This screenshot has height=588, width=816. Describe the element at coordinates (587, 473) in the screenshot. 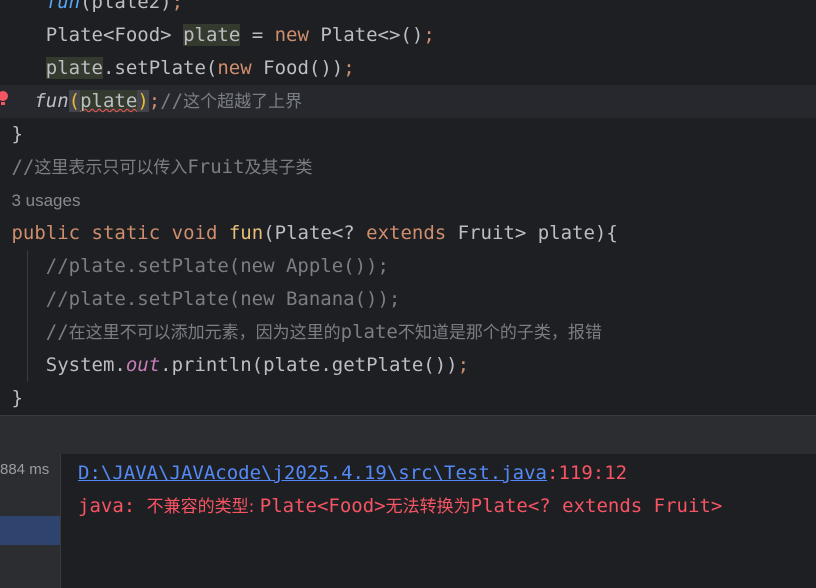

I see `error-position: :119:12` at that location.